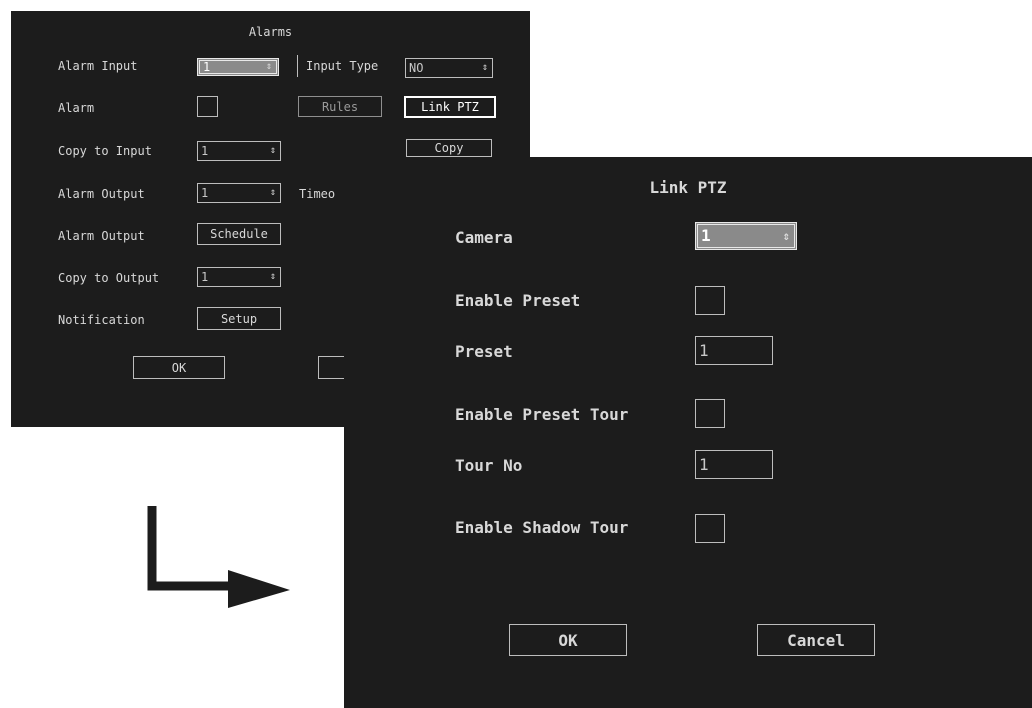  I want to click on preset-label: Preset, so click(484, 351).